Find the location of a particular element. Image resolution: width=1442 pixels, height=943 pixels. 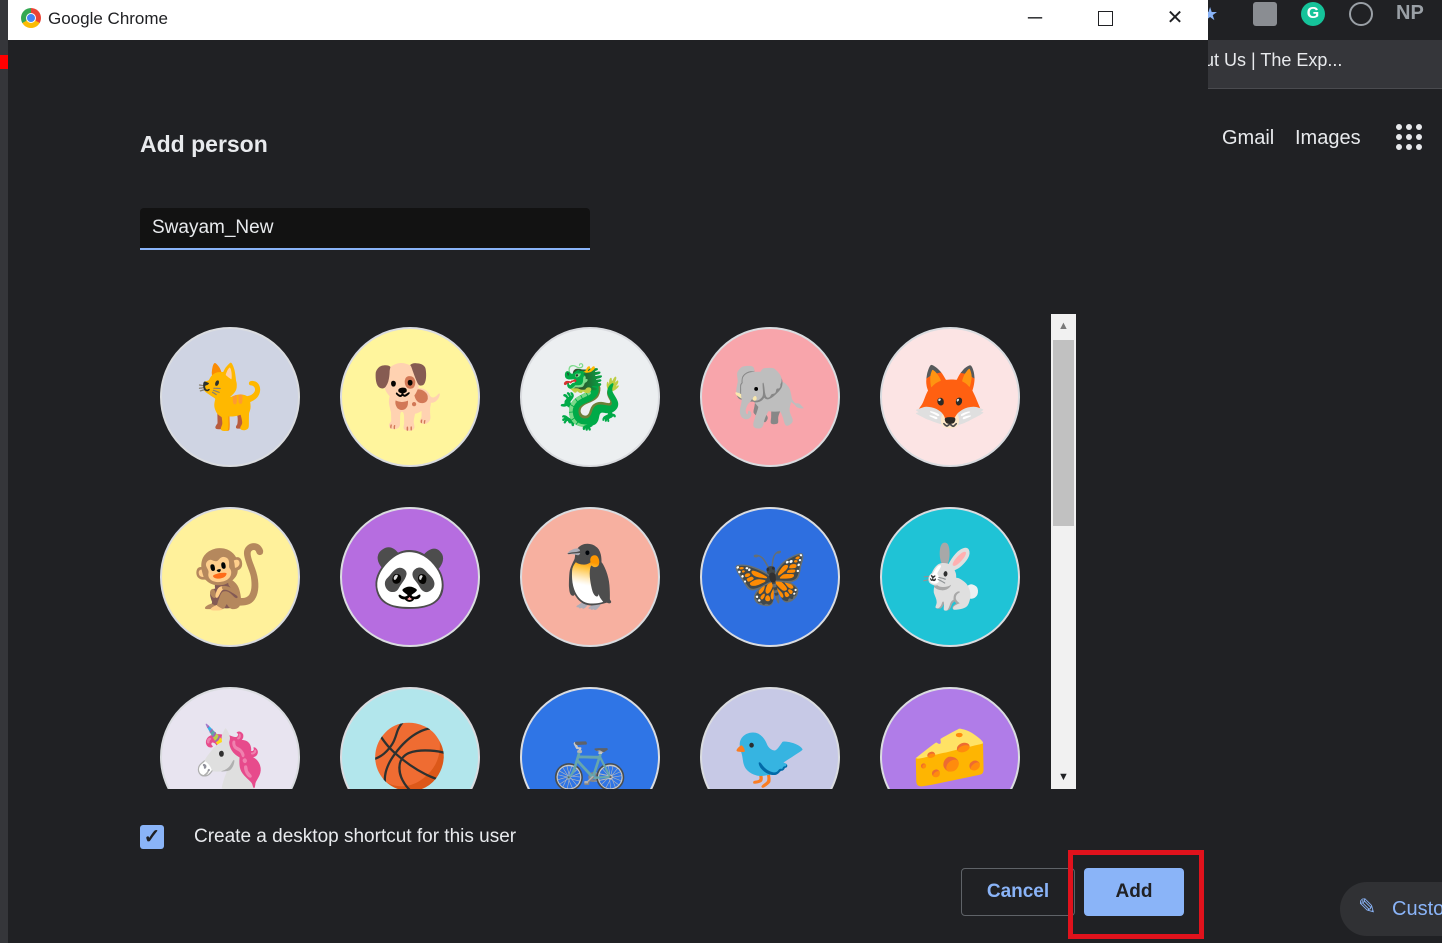

avatar-cat-icon: 🐈 is located at coordinates (230, 397).